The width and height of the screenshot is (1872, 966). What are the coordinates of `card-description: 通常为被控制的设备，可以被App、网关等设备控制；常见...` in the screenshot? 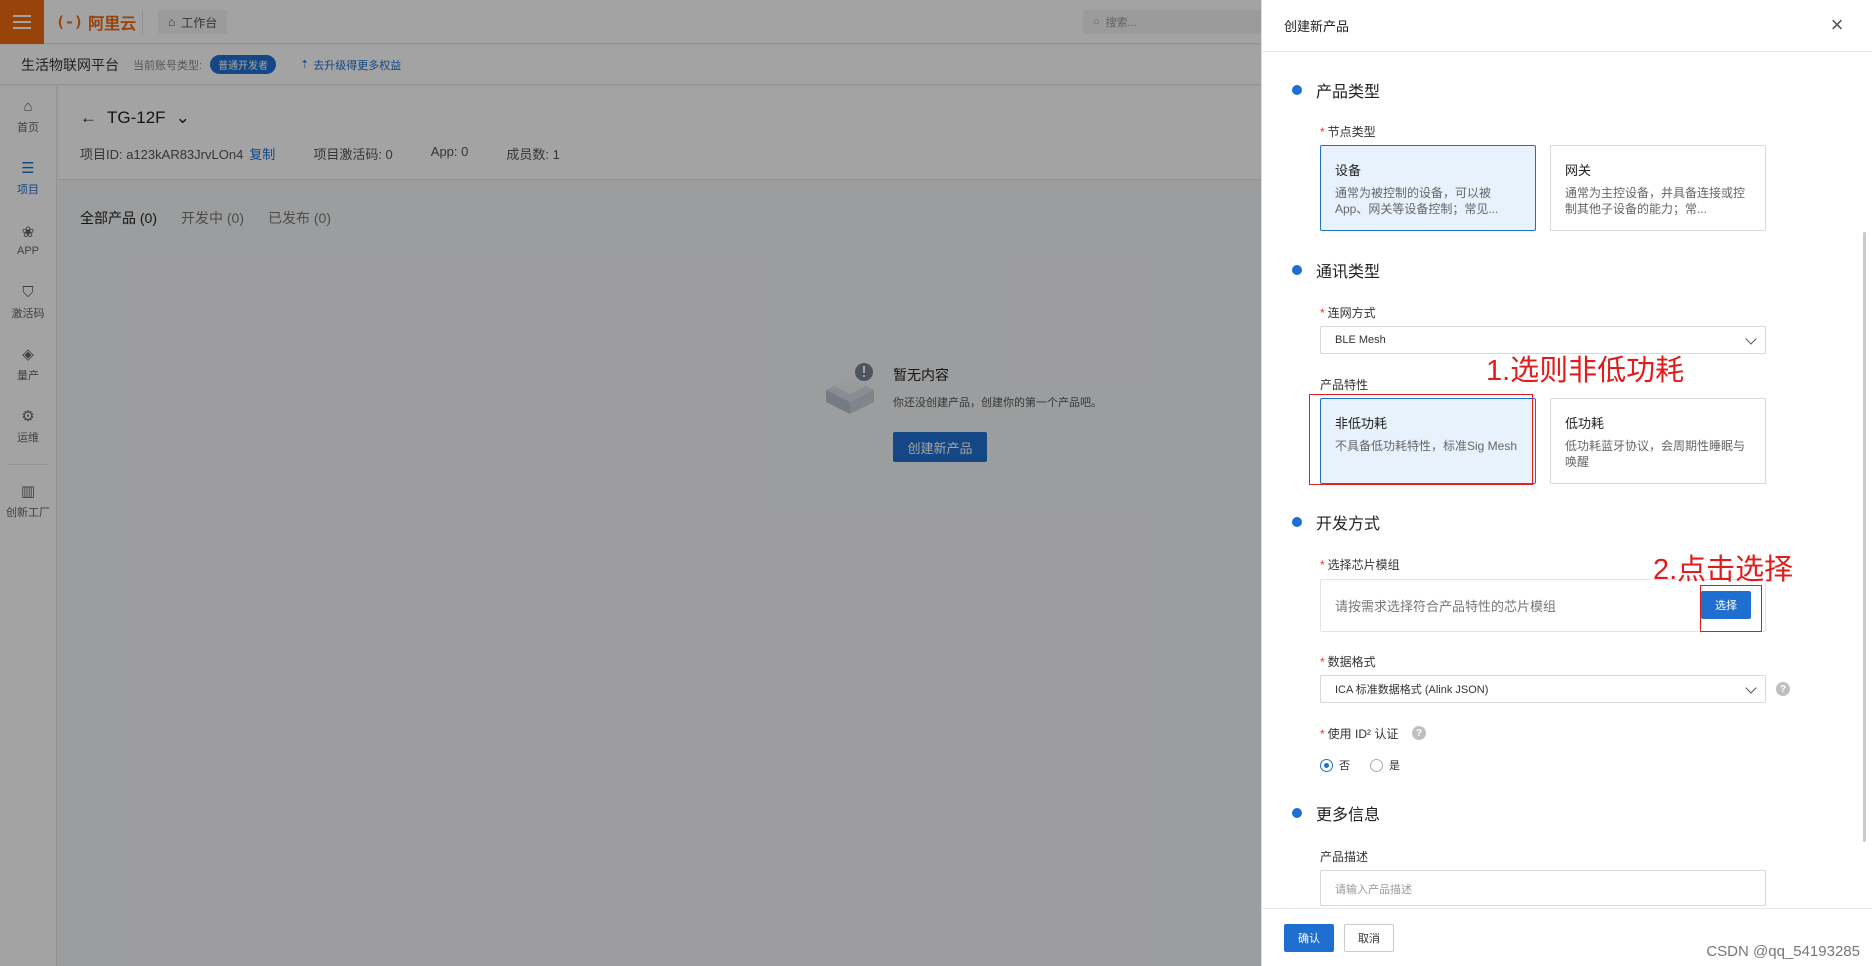 It's located at (1417, 201).